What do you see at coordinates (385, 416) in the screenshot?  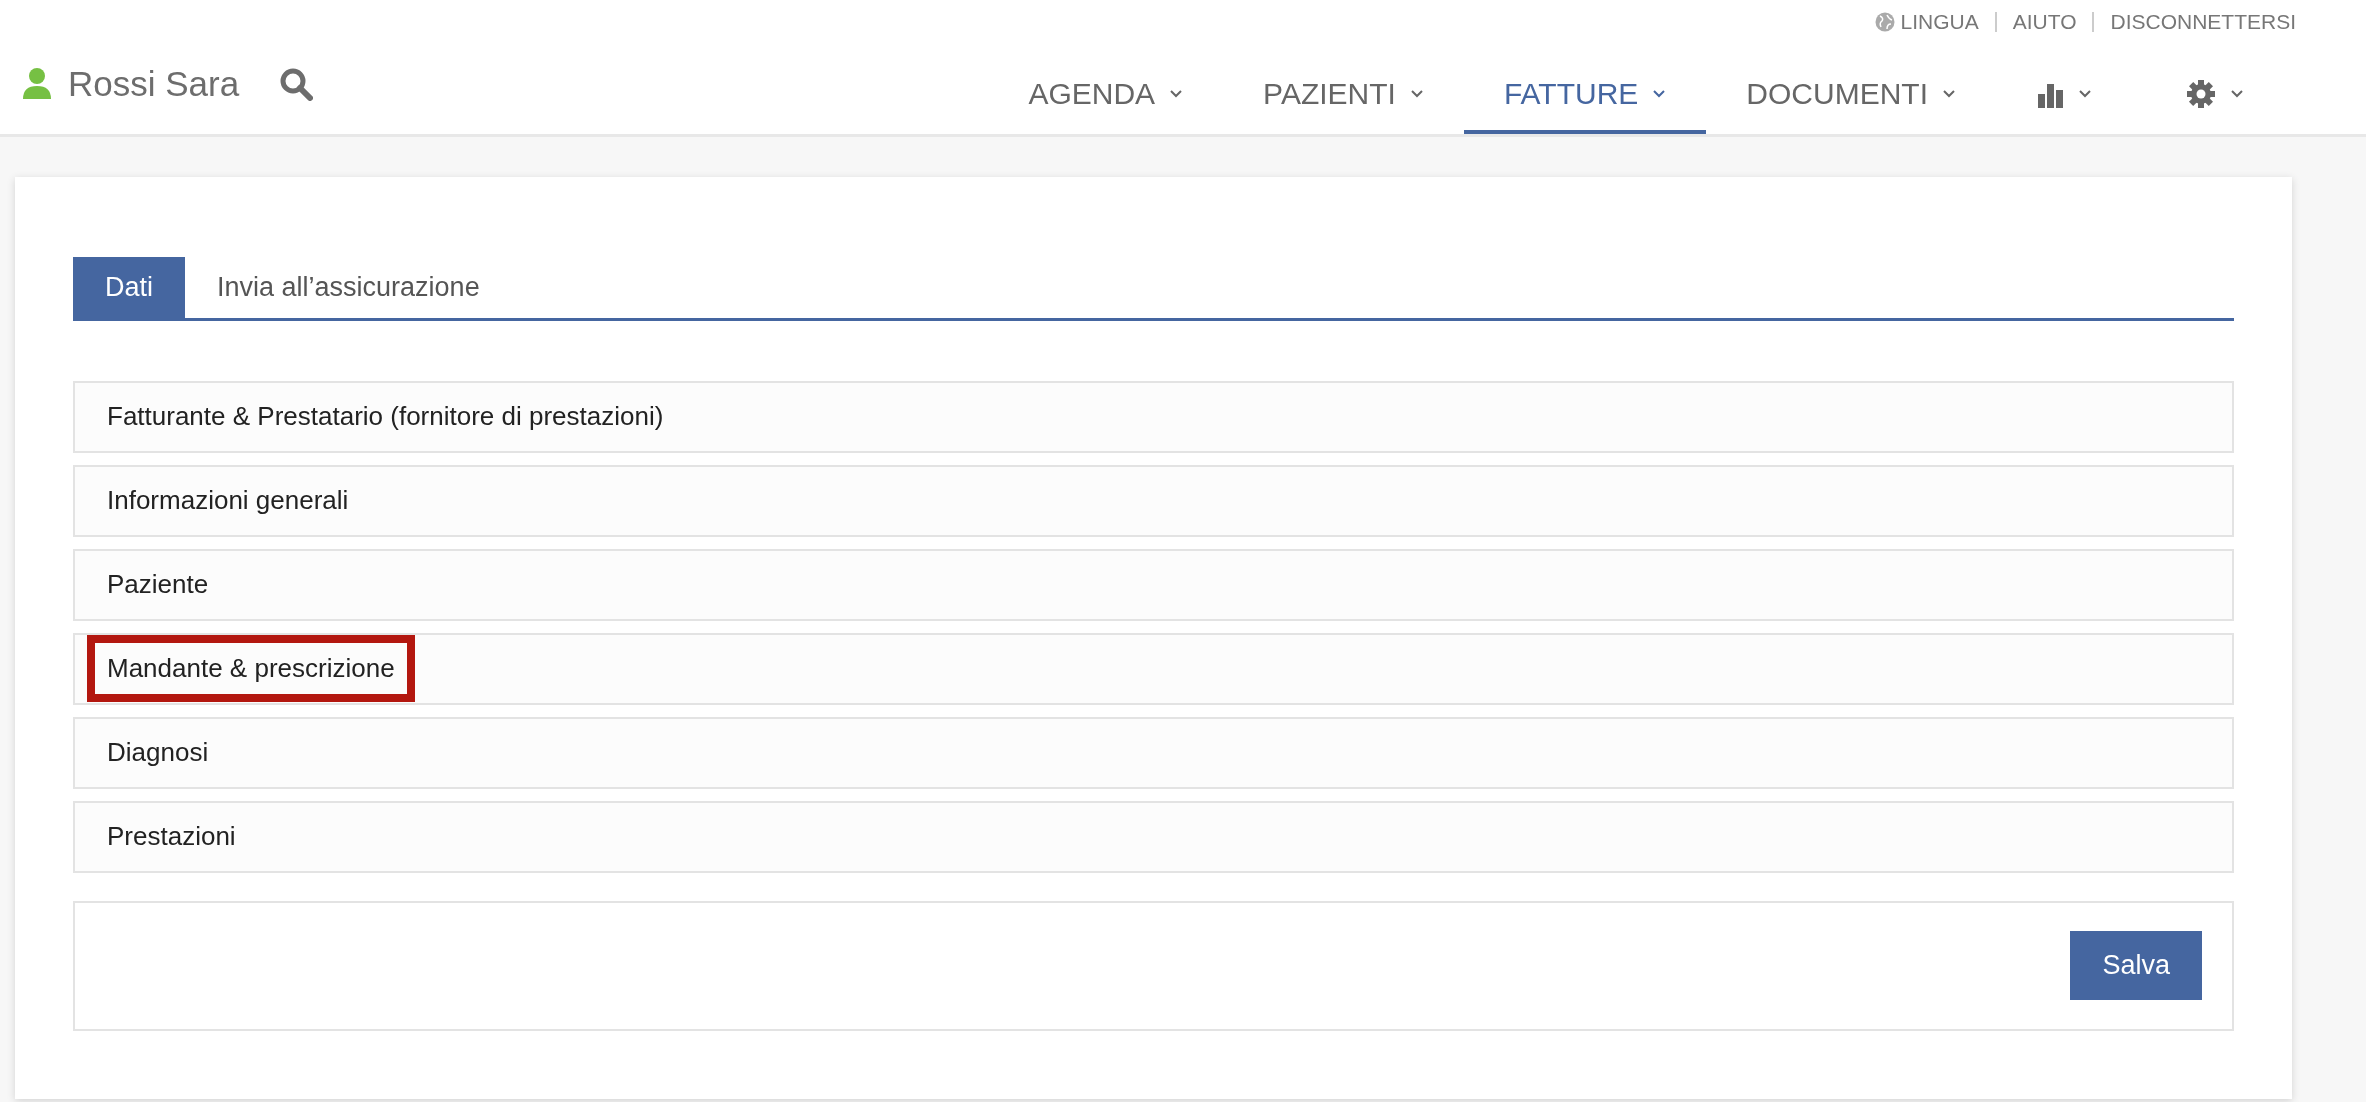 I see `section-title: Fatturante & Prestatario (fornitore di prestazioni)` at bounding box center [385, 416].